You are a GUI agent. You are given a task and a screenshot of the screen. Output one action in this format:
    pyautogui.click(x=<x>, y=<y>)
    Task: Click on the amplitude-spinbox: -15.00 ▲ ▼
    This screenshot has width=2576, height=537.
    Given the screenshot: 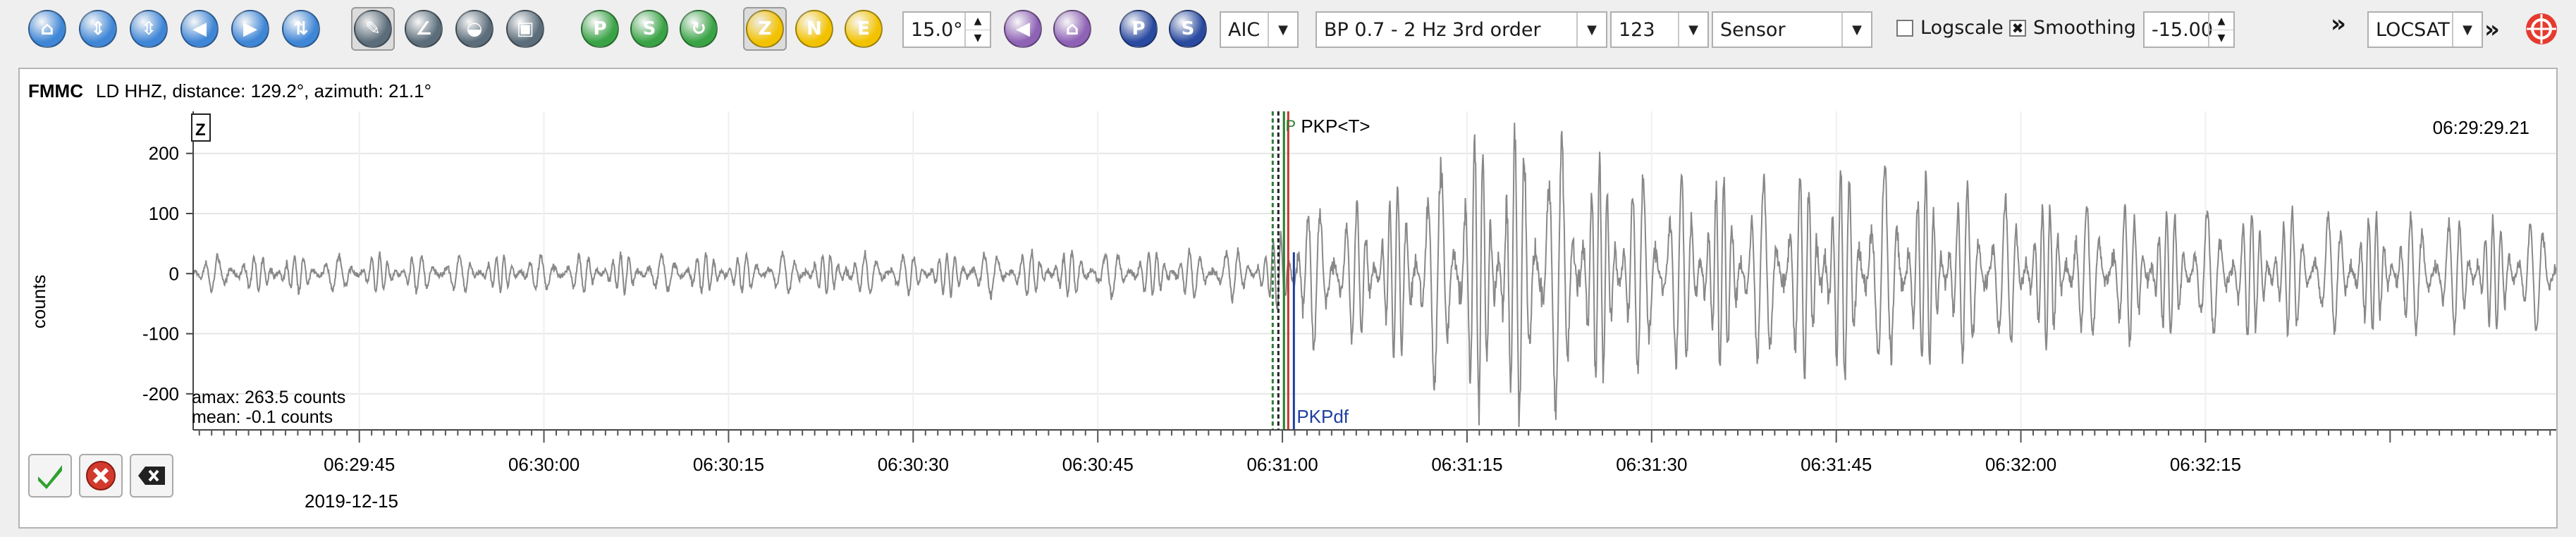 What is the action you would take?
    pyautogui.click(x=2189, y=29)
    